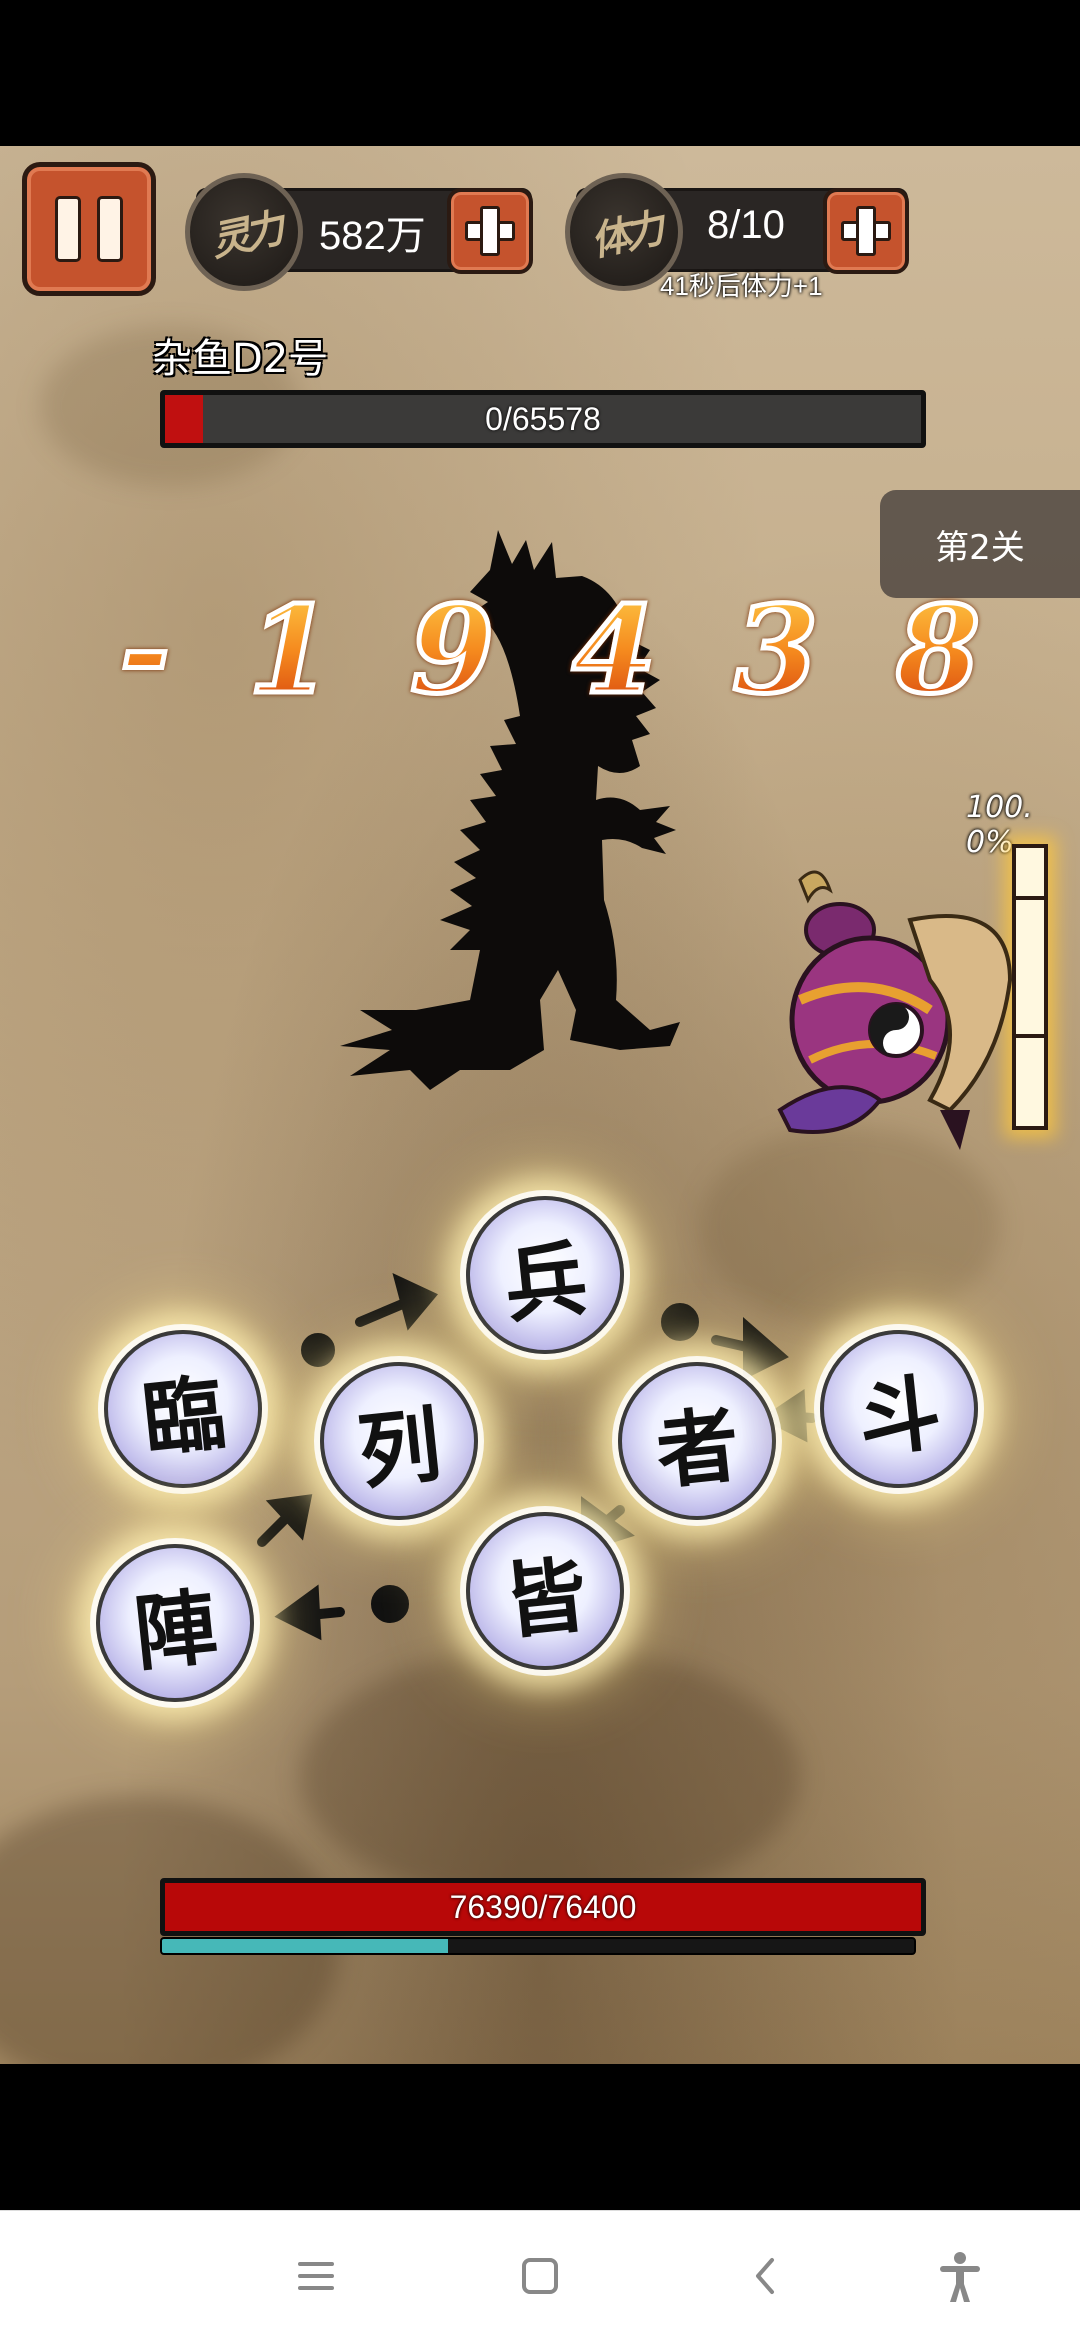  What do you see at coordinates (741, 286) in the screenshot?
I see `stamina-regen-timer: 41秒后体力+1` at bounding box center [741, 286].